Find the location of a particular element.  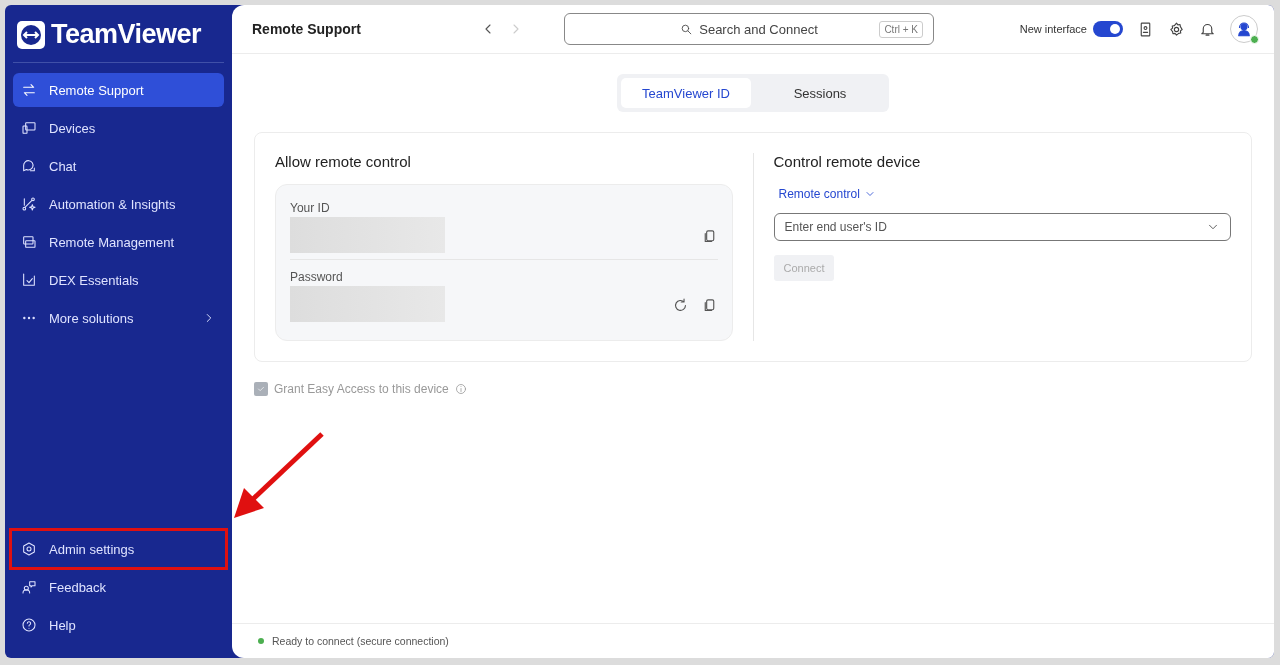

section-title: Allow remote control is located at coordinates (343, 161).